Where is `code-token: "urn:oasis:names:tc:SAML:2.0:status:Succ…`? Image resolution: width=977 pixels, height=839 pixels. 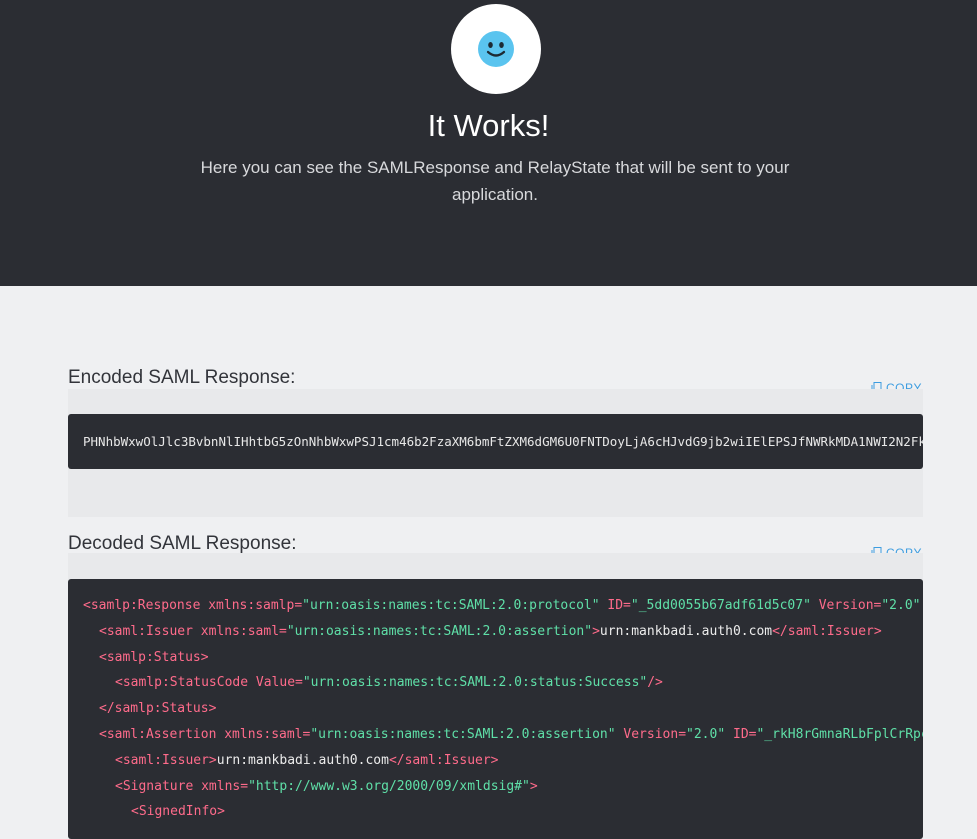
code-token: "urn:oasis:names:tc:SAML:2.0:status:Succ… is located at coordinates (475, 683).